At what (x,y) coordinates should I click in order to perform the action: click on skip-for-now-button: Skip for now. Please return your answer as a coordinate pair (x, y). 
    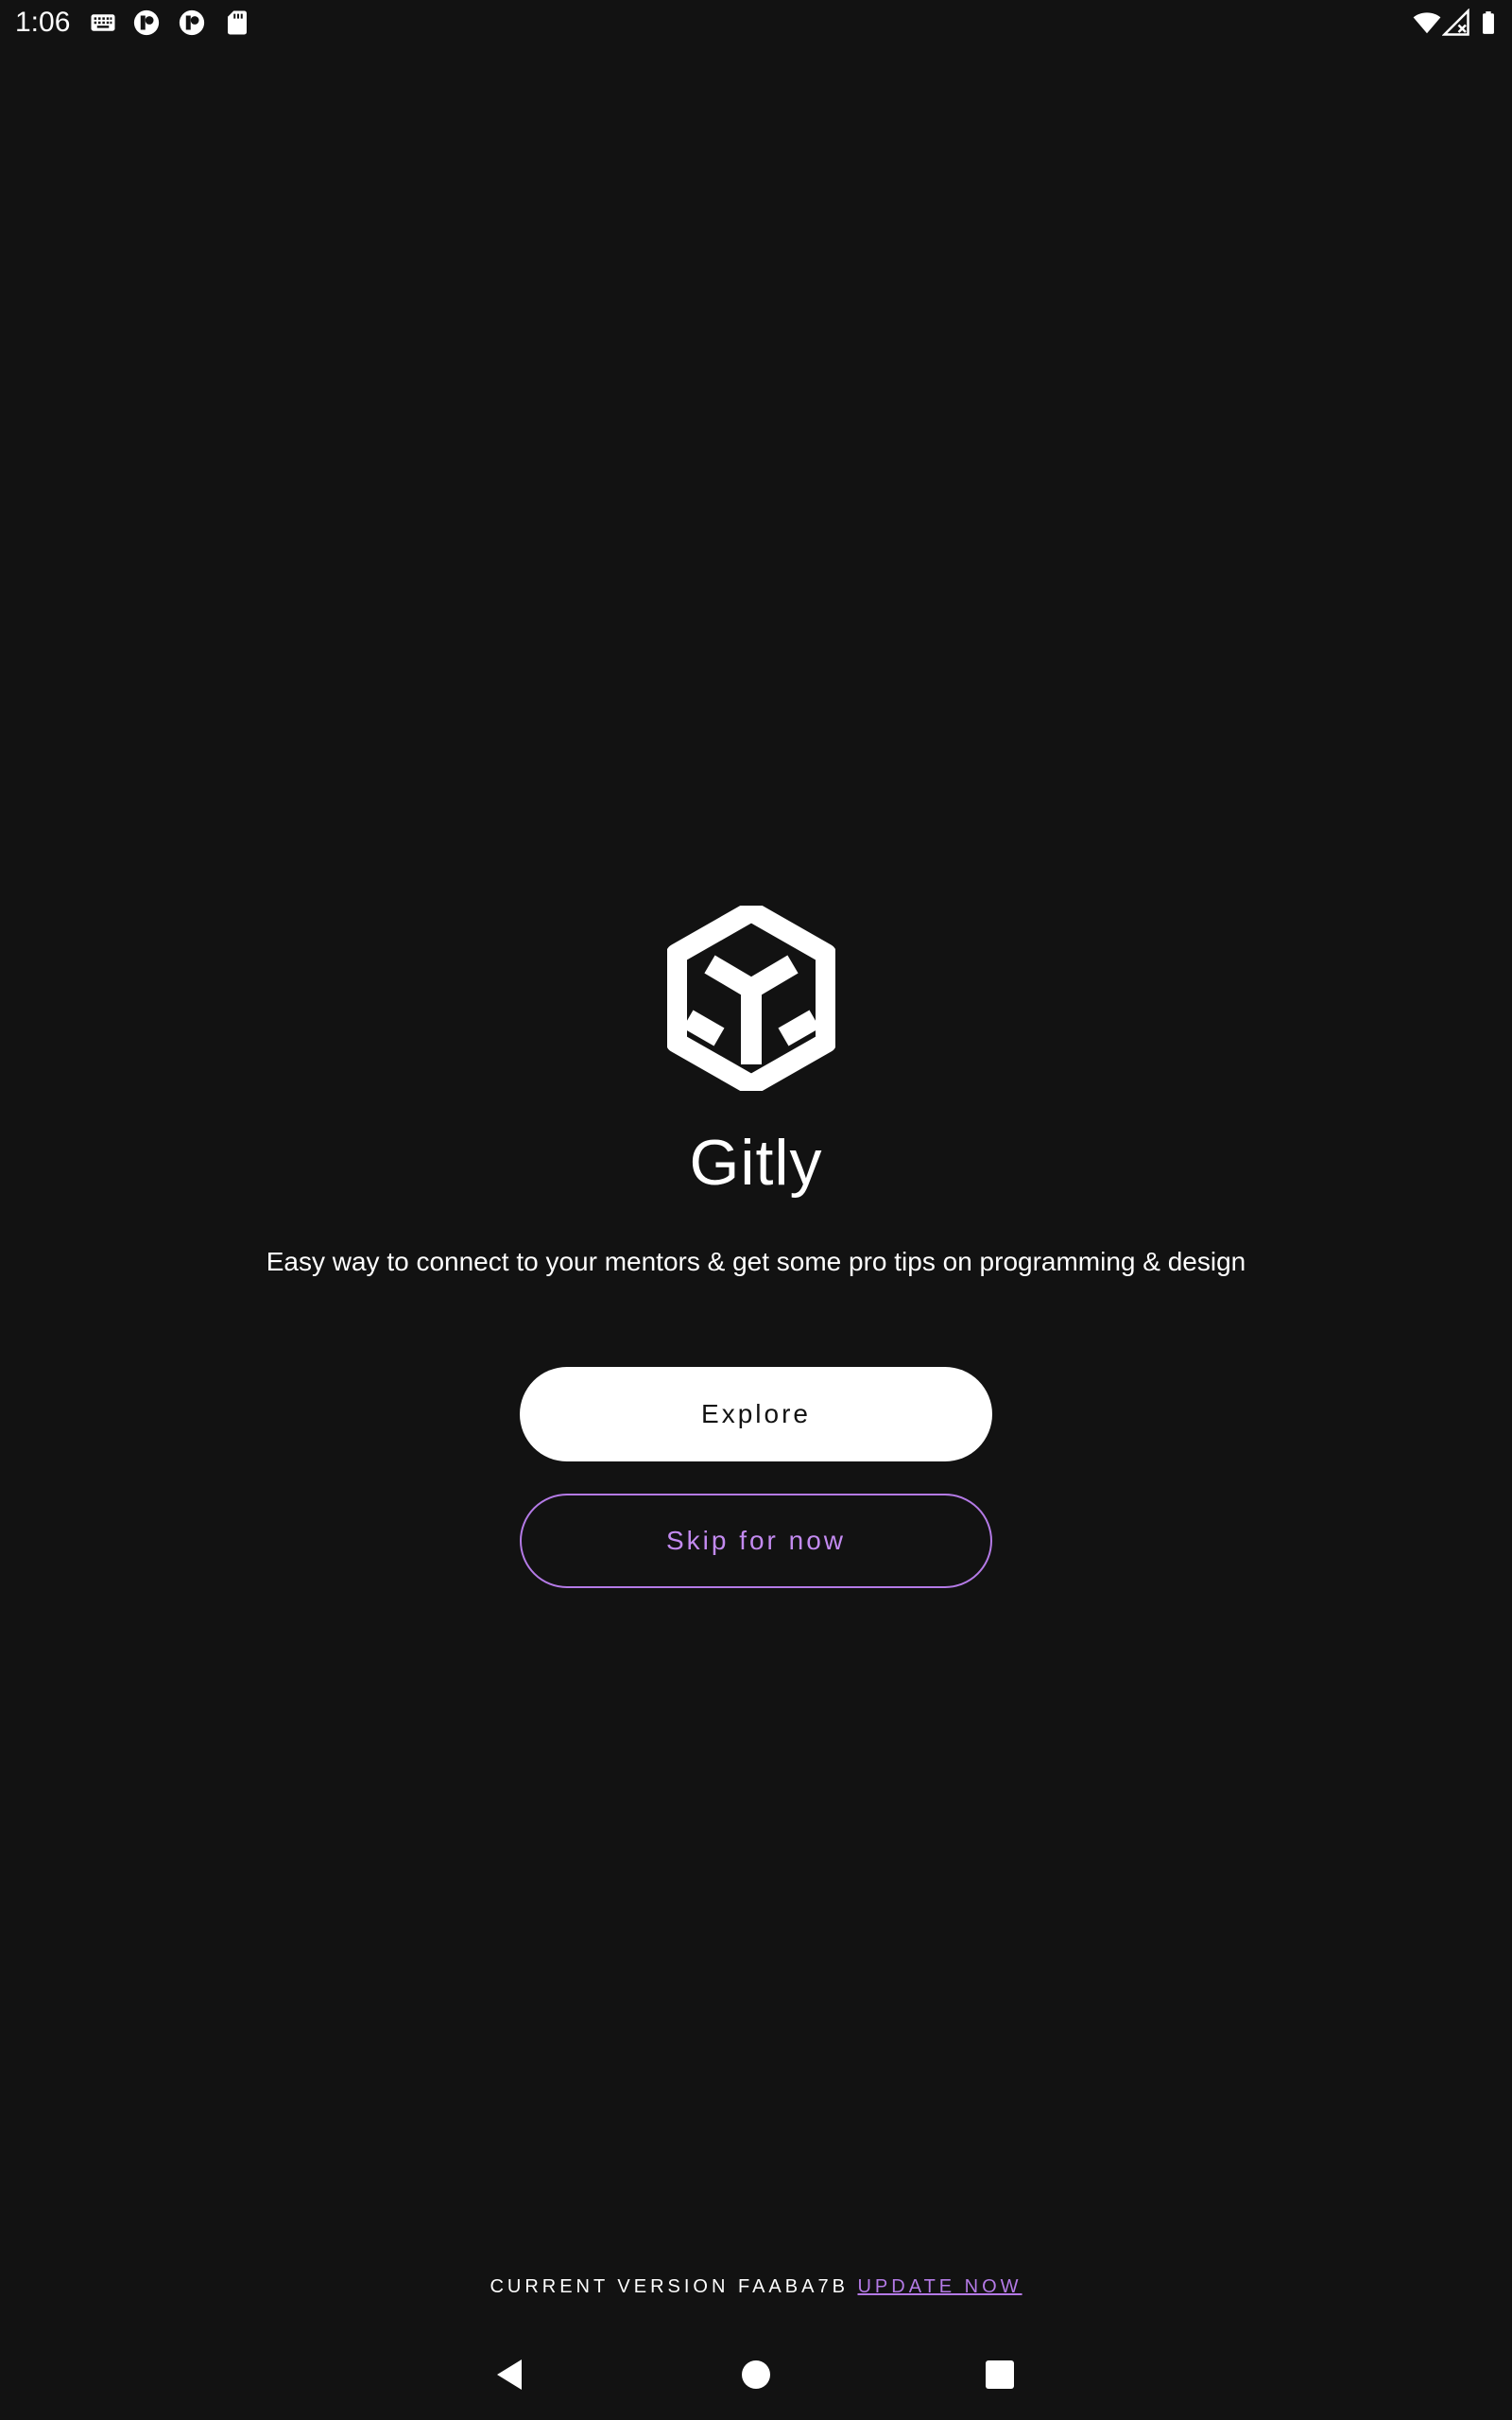
    Looking at the image, I should click on (756, 1541).